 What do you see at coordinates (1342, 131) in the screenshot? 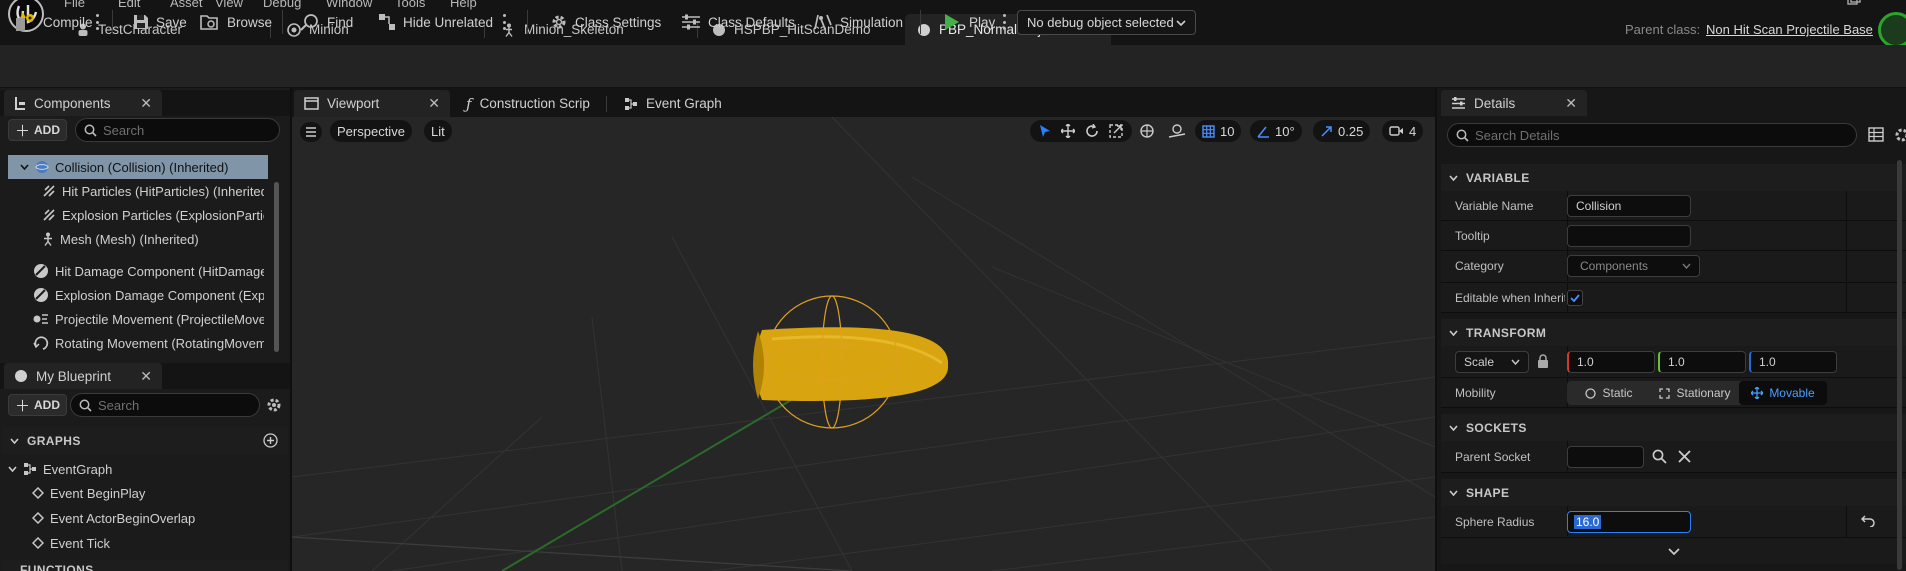
I see `scale-snap-button: 0.25` at bounding box center [1342, 131].